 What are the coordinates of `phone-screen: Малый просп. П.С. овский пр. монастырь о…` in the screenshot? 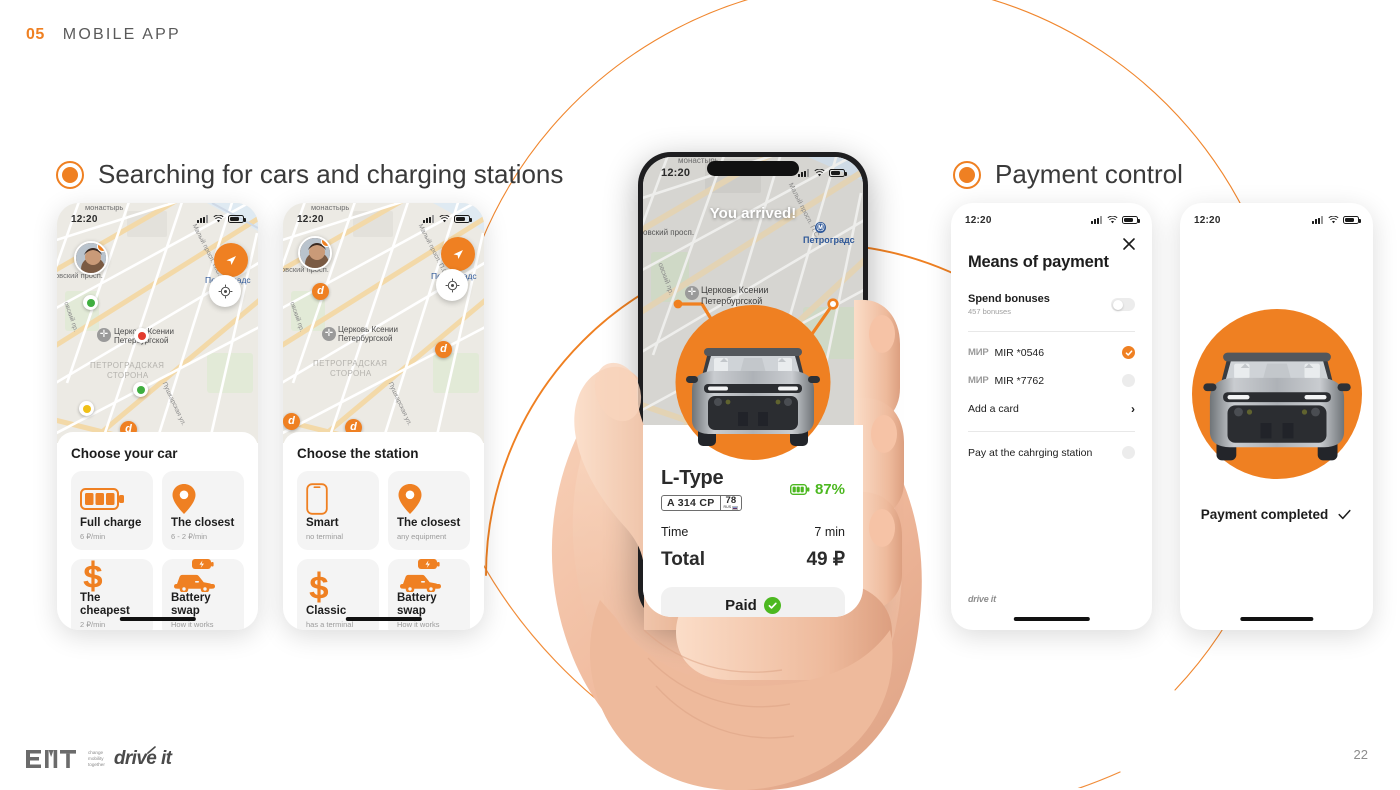 It's located at (753, 387).